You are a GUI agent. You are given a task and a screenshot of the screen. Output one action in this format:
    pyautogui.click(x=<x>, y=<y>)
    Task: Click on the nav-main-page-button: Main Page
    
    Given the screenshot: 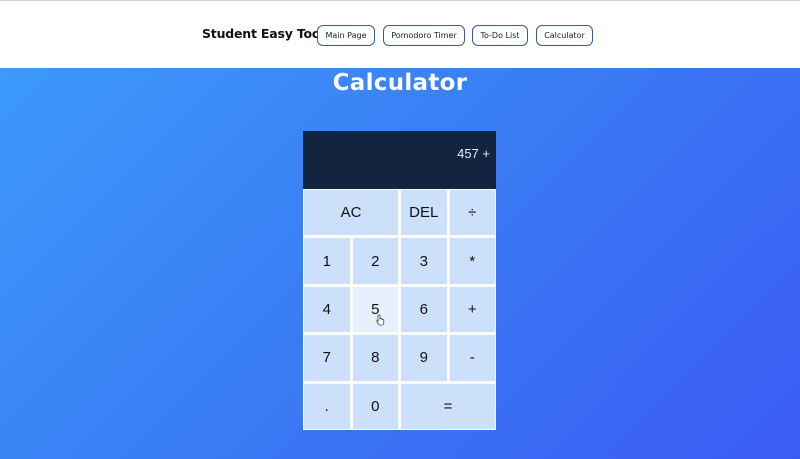 What is the action you would take?
    pyautogui.click(x=346, y=35)
    